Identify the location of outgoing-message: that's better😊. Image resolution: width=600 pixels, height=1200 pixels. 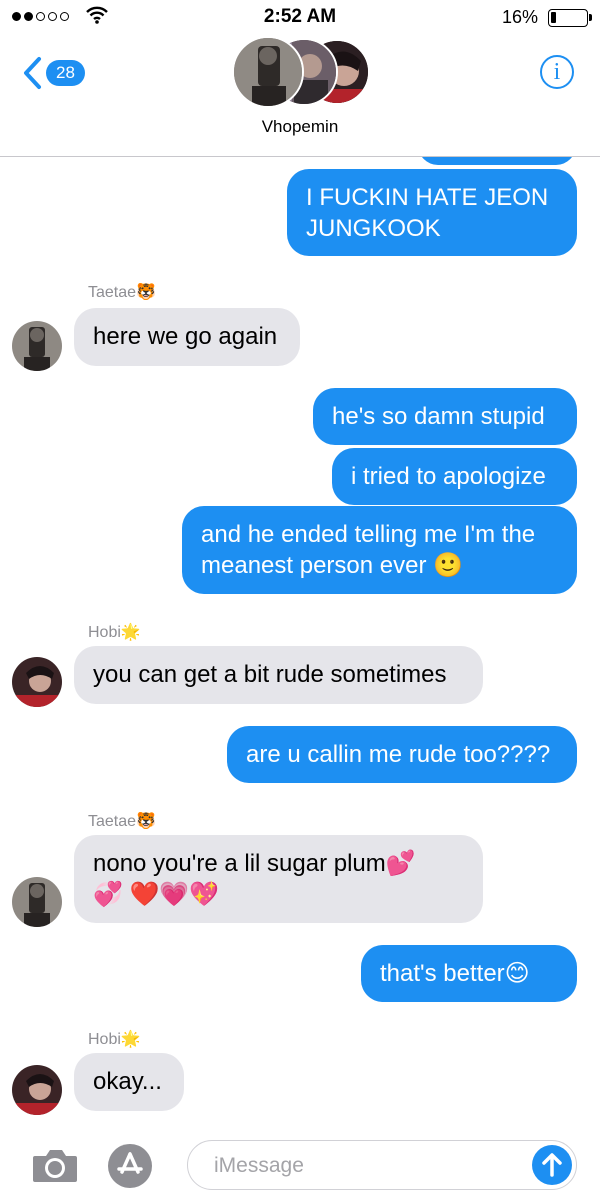
(469, 973).